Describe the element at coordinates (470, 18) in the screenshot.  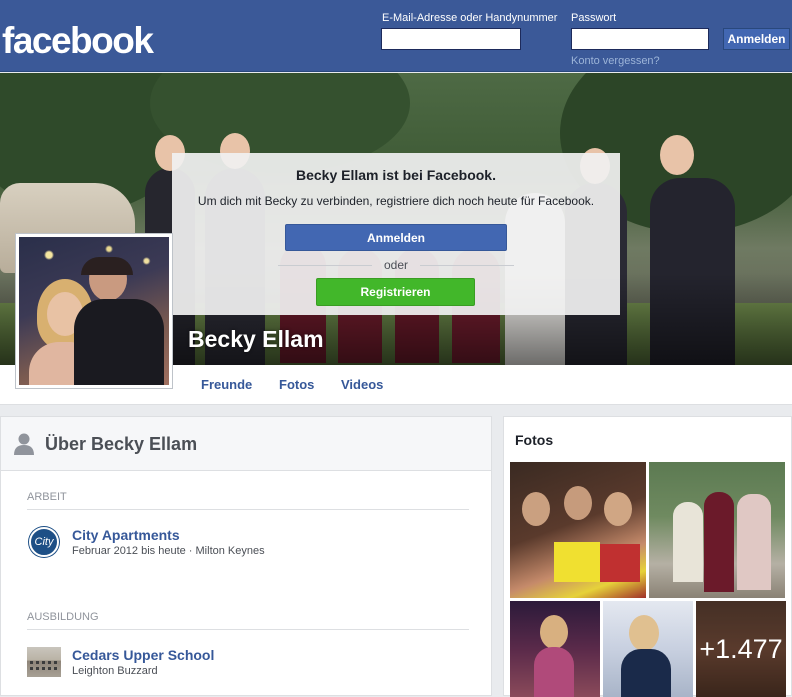
I see `email-label: E-Mail-Adresse oder Handynummer` at that location.